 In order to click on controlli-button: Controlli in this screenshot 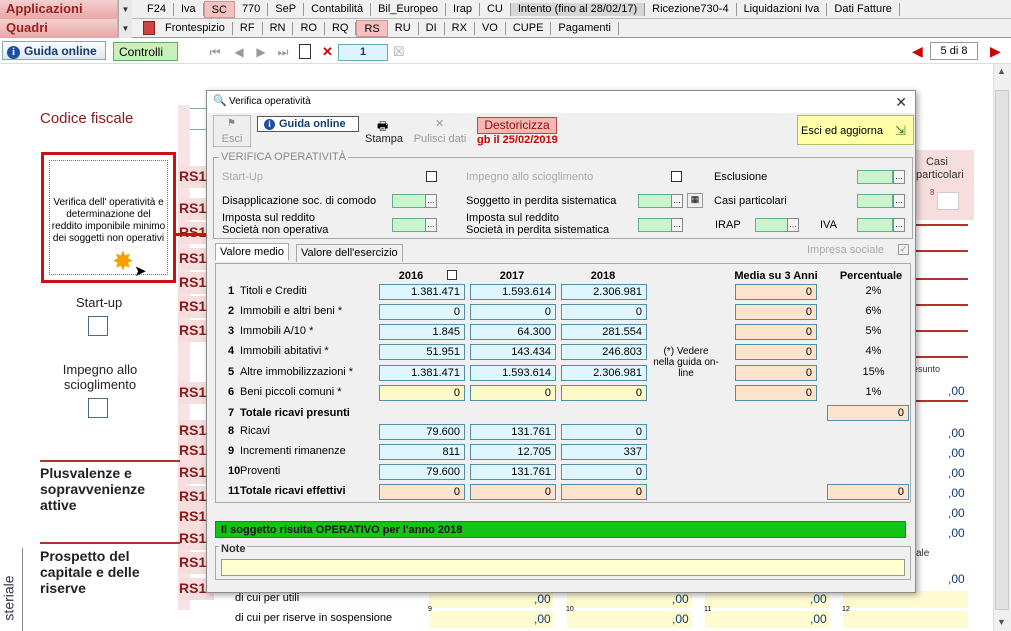, I will do `click(145, 51)`.